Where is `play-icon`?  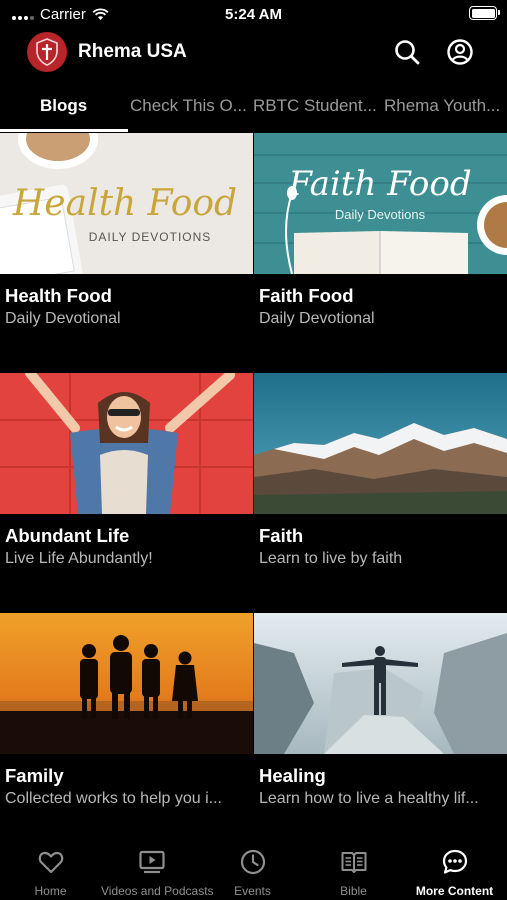 play-icon is located at coordinates (152, 862).